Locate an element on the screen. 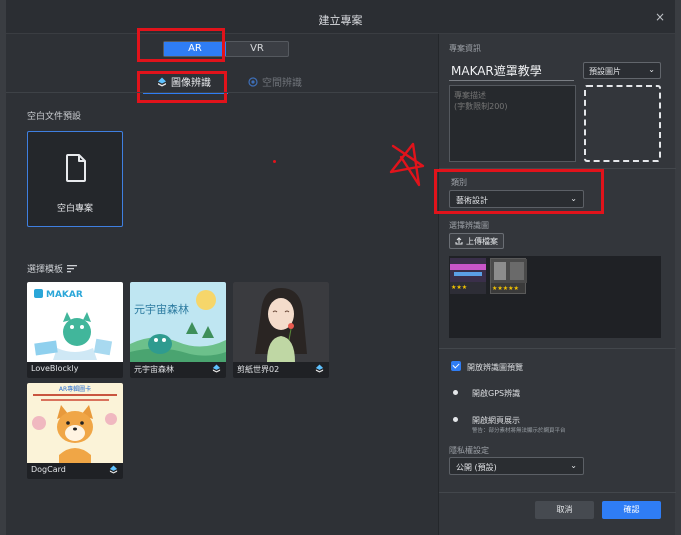  category-value: 藝術設計 is located at coordinates (472, 200).